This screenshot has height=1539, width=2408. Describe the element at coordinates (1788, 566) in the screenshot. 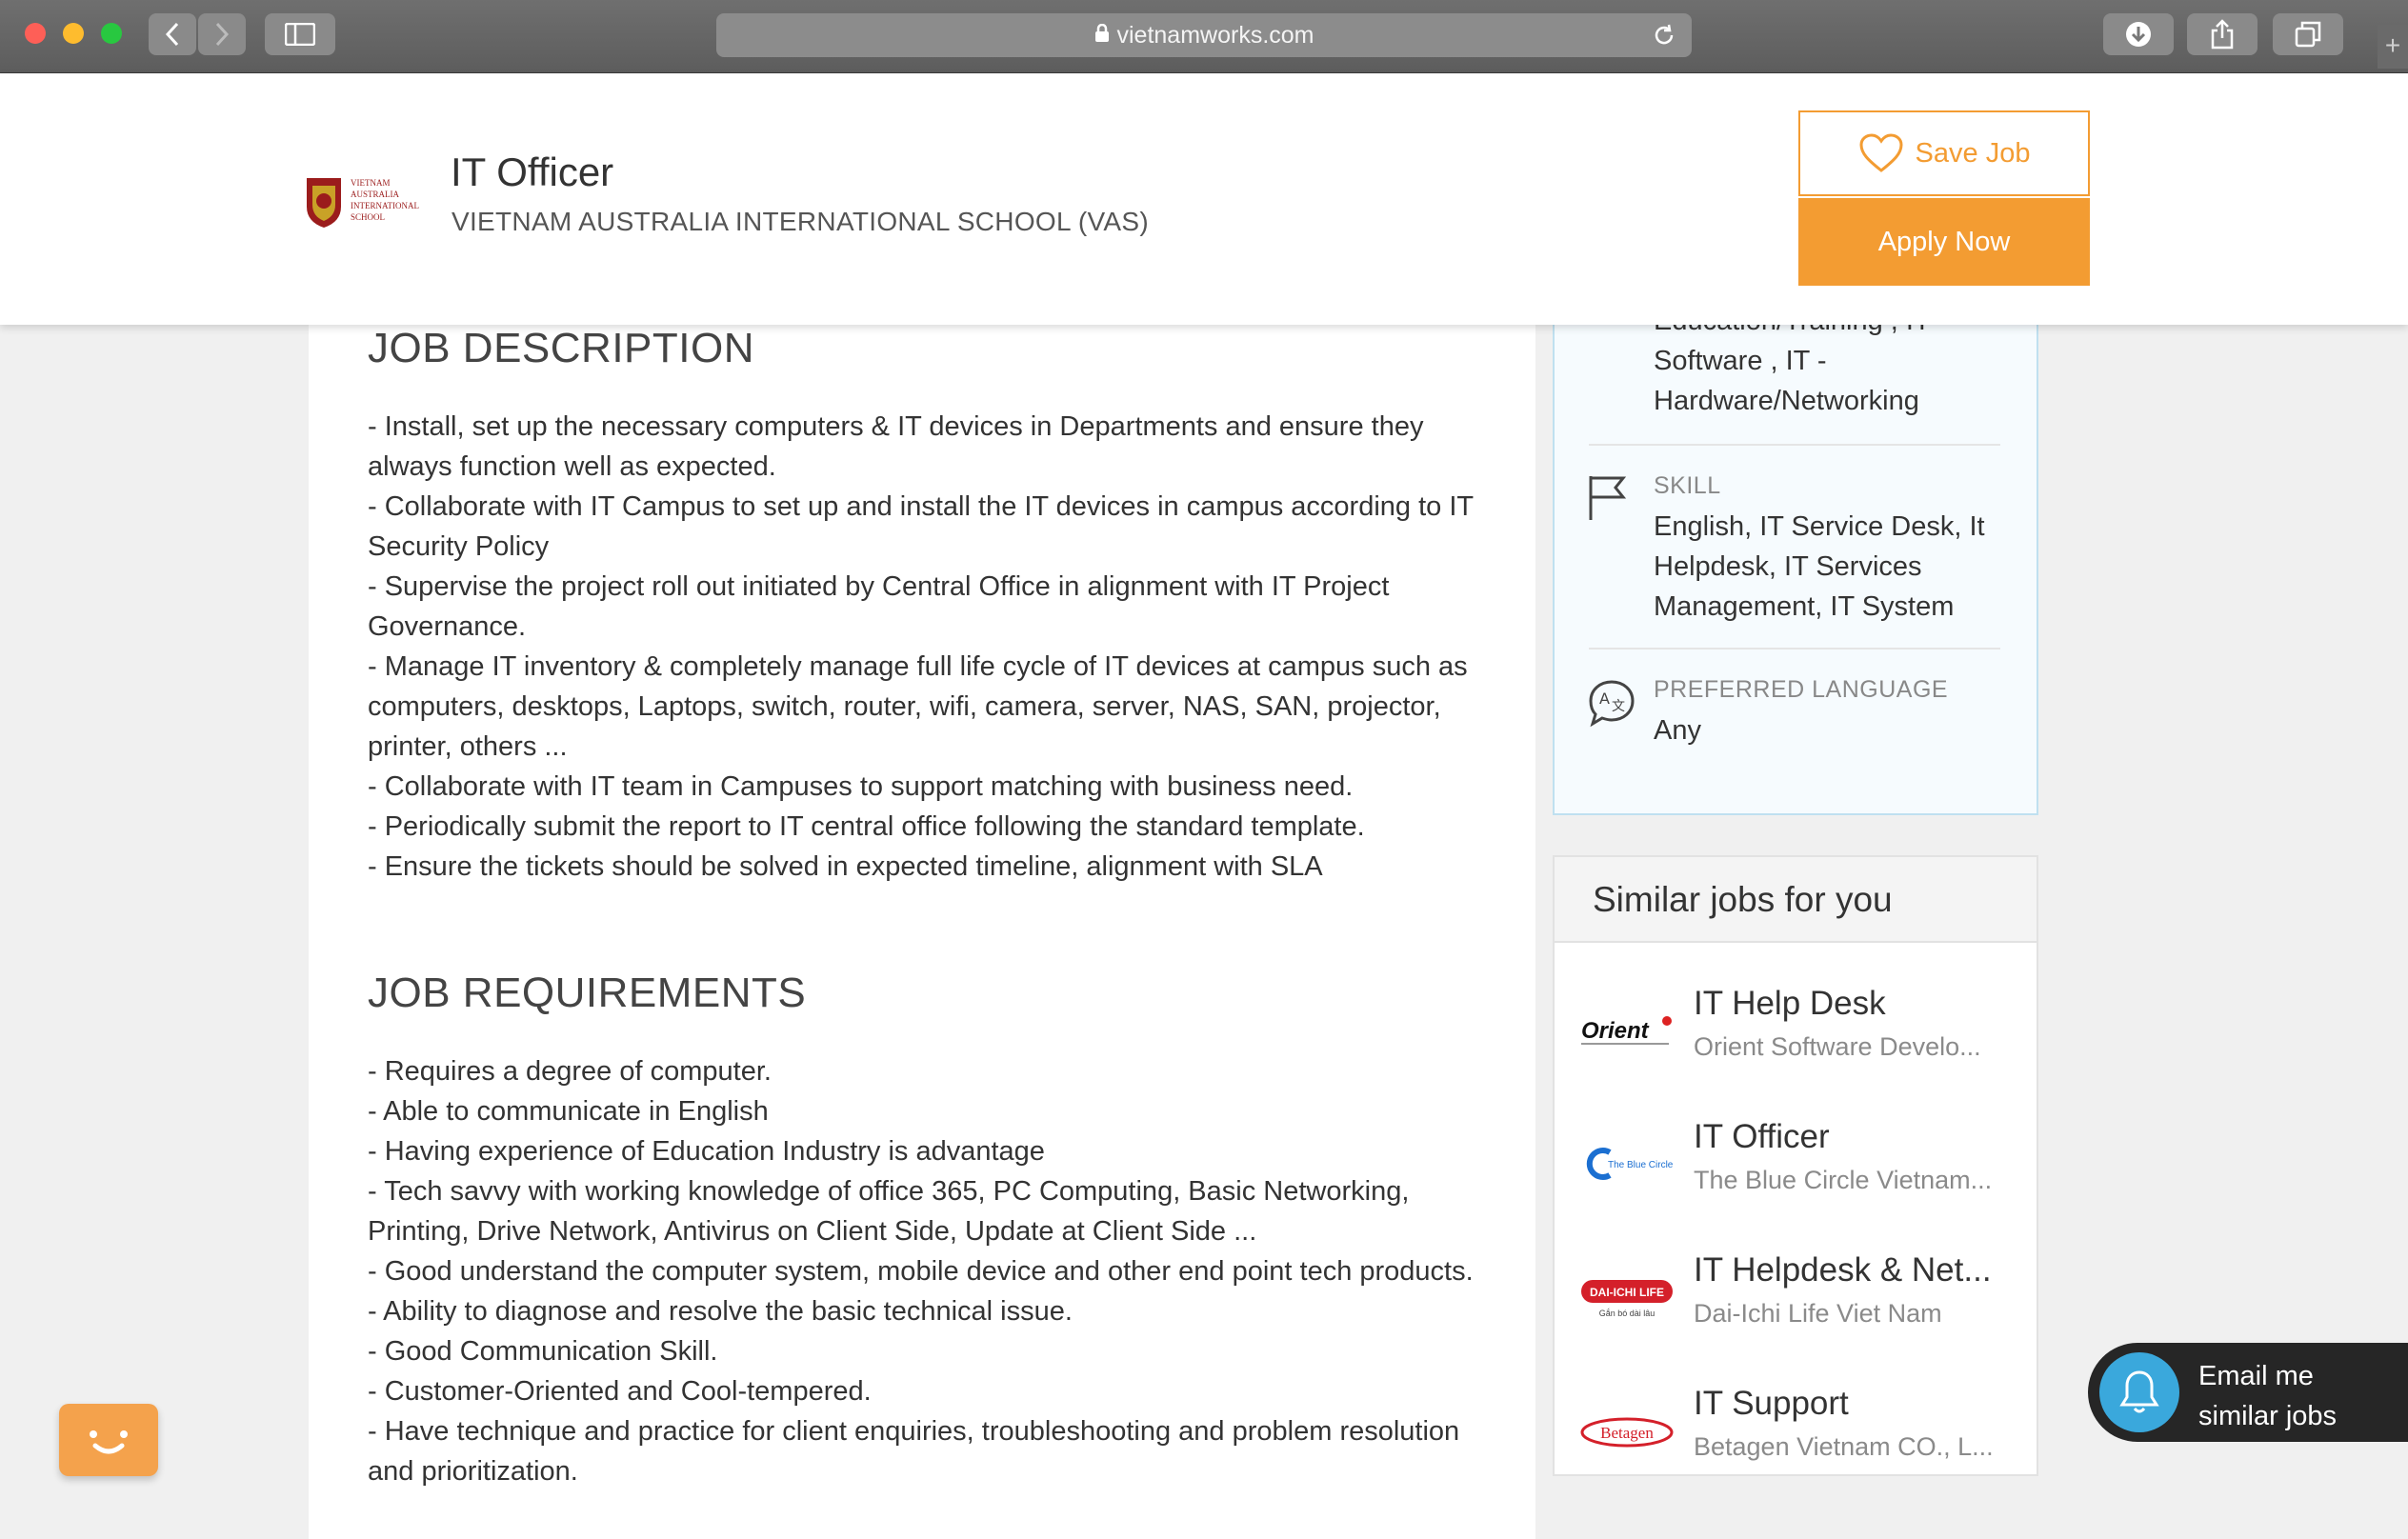

I see `skill-value-line: Helpdesk, IT Services` at that location.